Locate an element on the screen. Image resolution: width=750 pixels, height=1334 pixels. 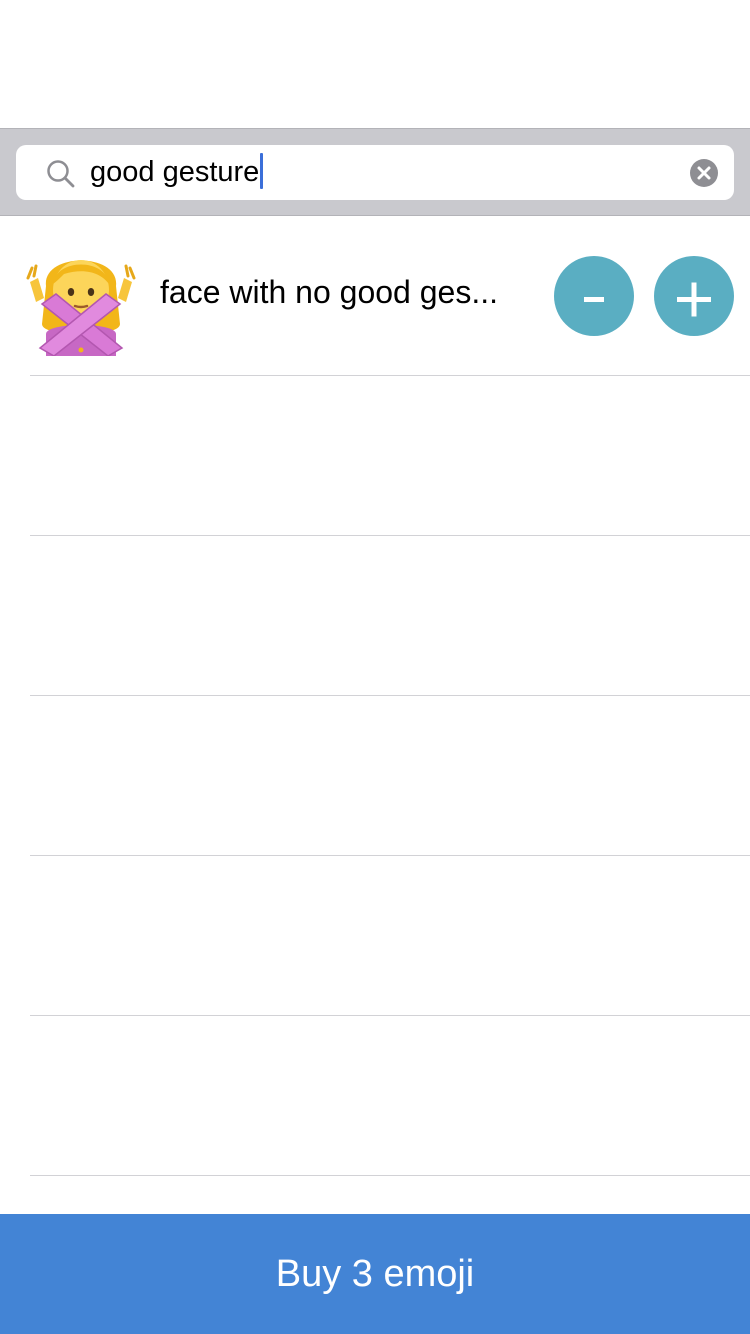
buy-button: Buy 3 emoji is located at coordinates (375, 1274).